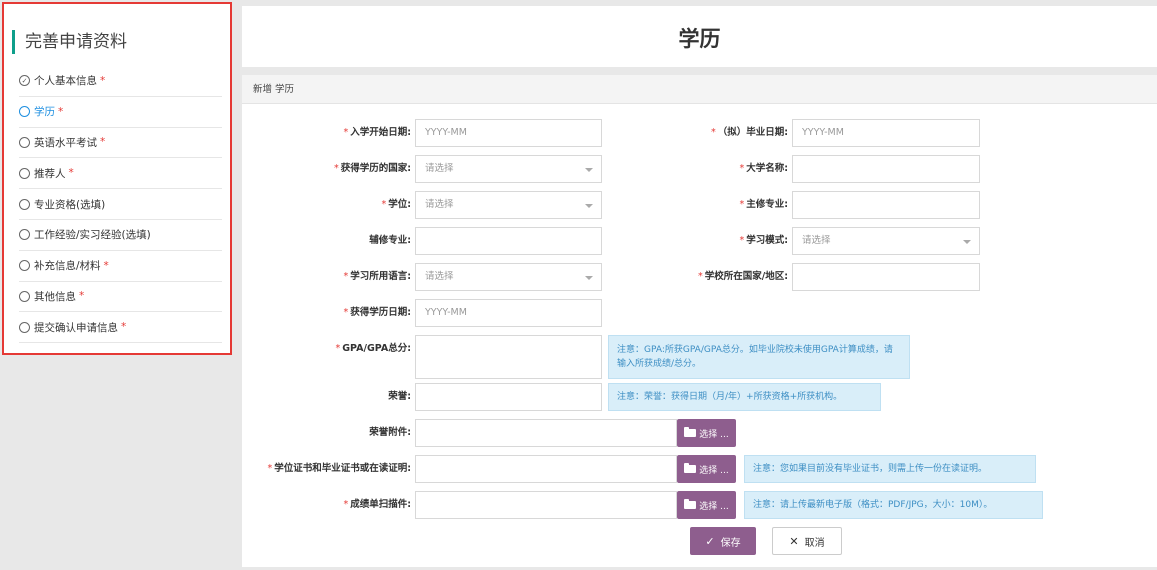  What do you see at coordinates (763, 168) in the screenshot?
I see `university-label: * 大学名称:` at bounding box center [763, 168].